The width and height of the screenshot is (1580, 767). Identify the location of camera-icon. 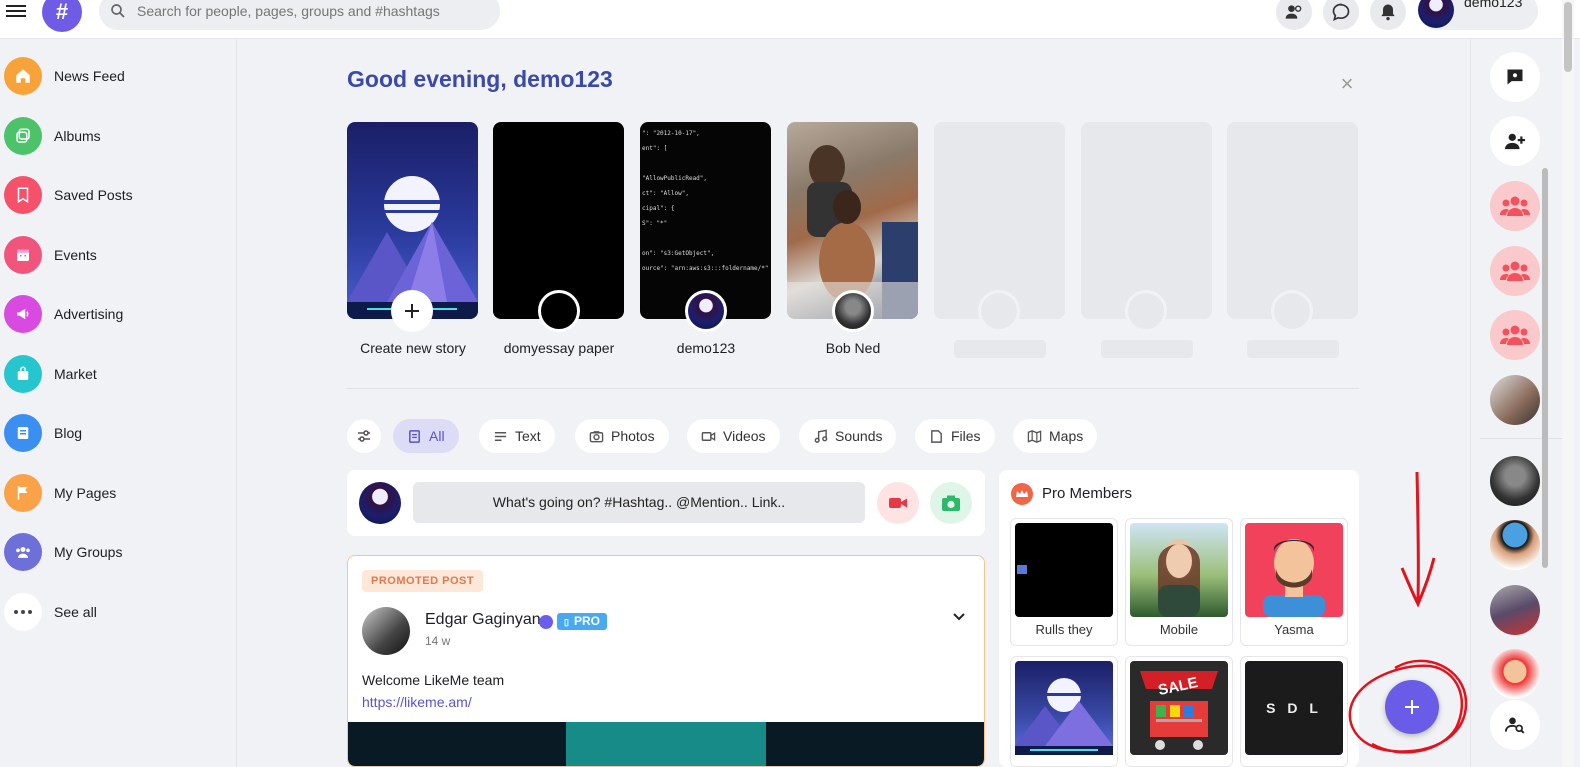
(596, 436).